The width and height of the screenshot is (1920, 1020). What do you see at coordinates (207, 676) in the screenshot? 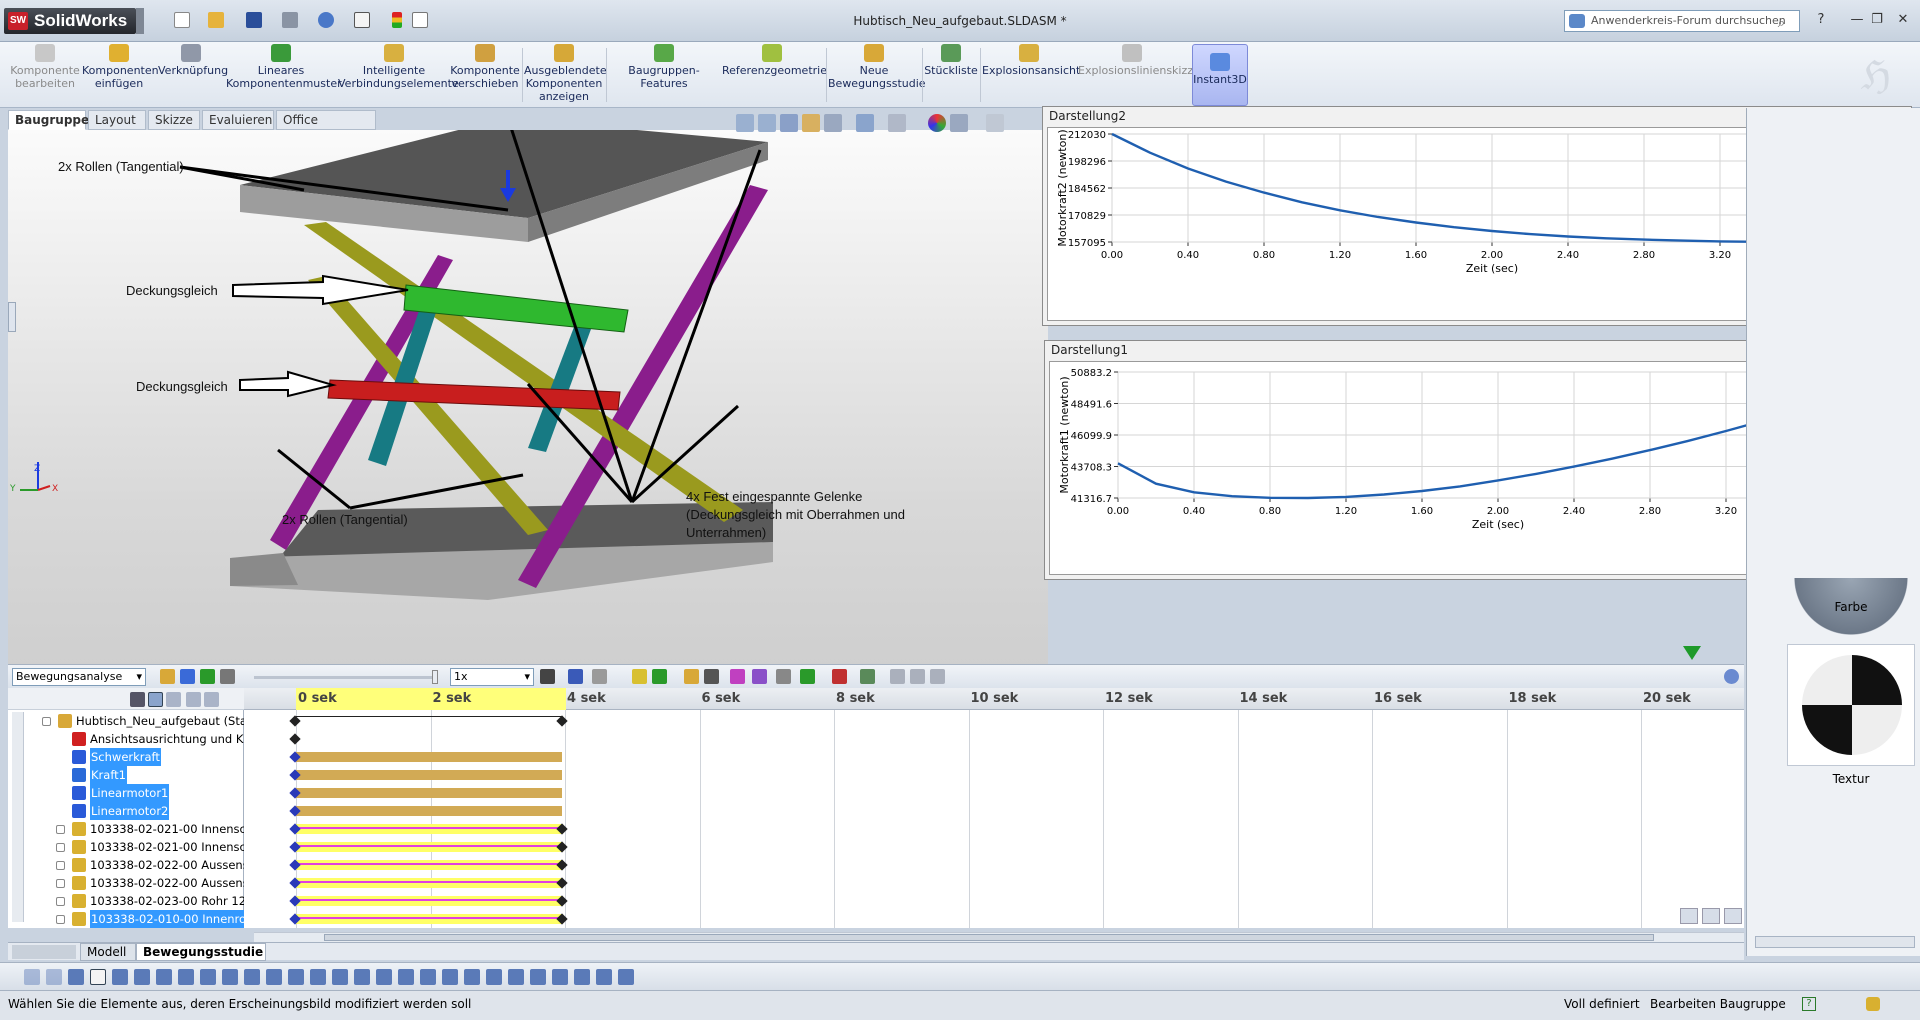
I see `play-icon` at bounding box center [207, 676].